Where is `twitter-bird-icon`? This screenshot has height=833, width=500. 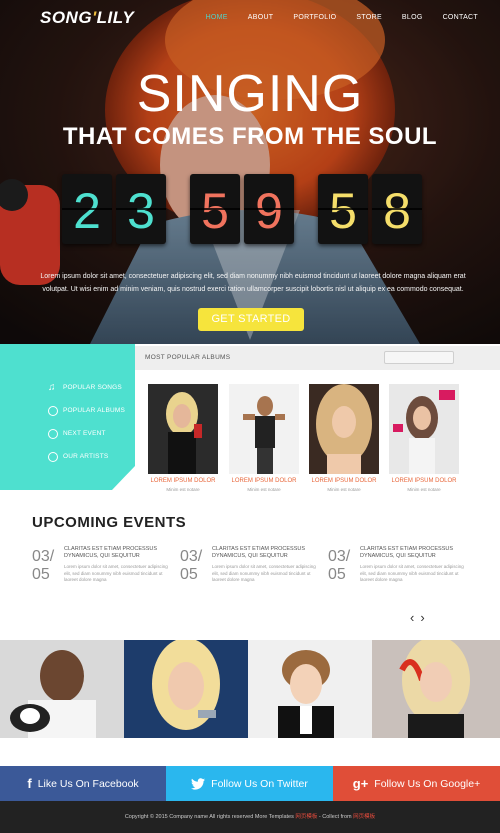
twitter-bird-icon is located at coordinates (198, 783).